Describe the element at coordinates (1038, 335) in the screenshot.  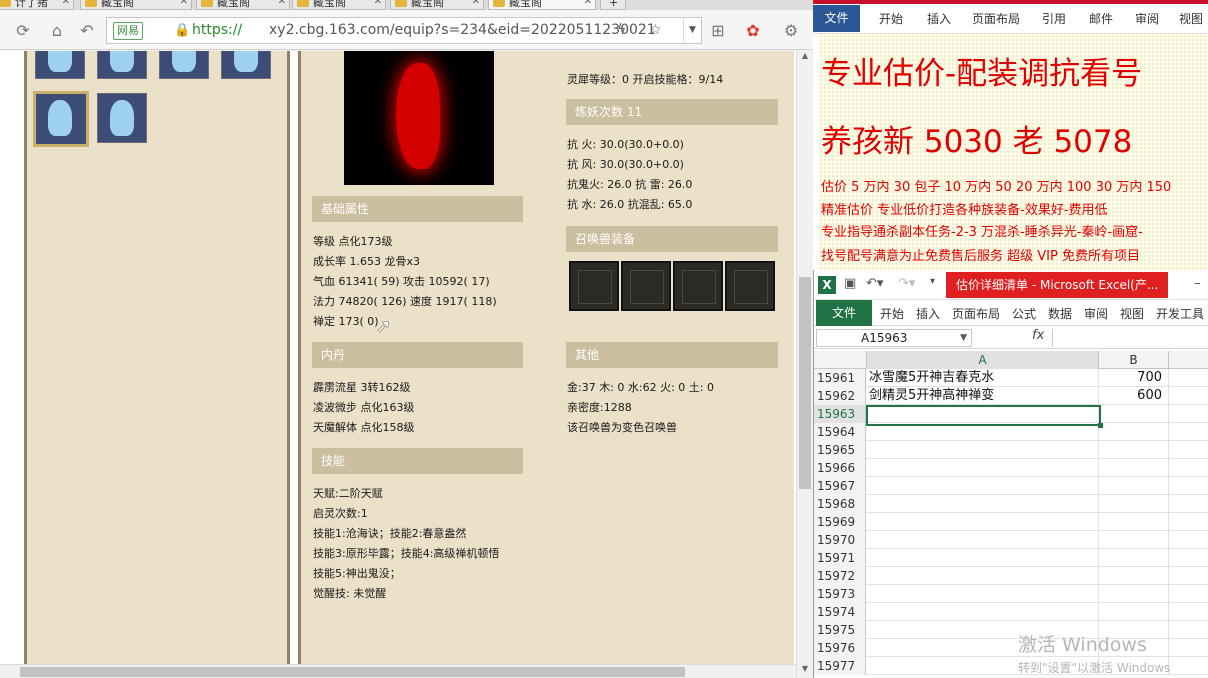
I see `fx-icon: fx` at that location.